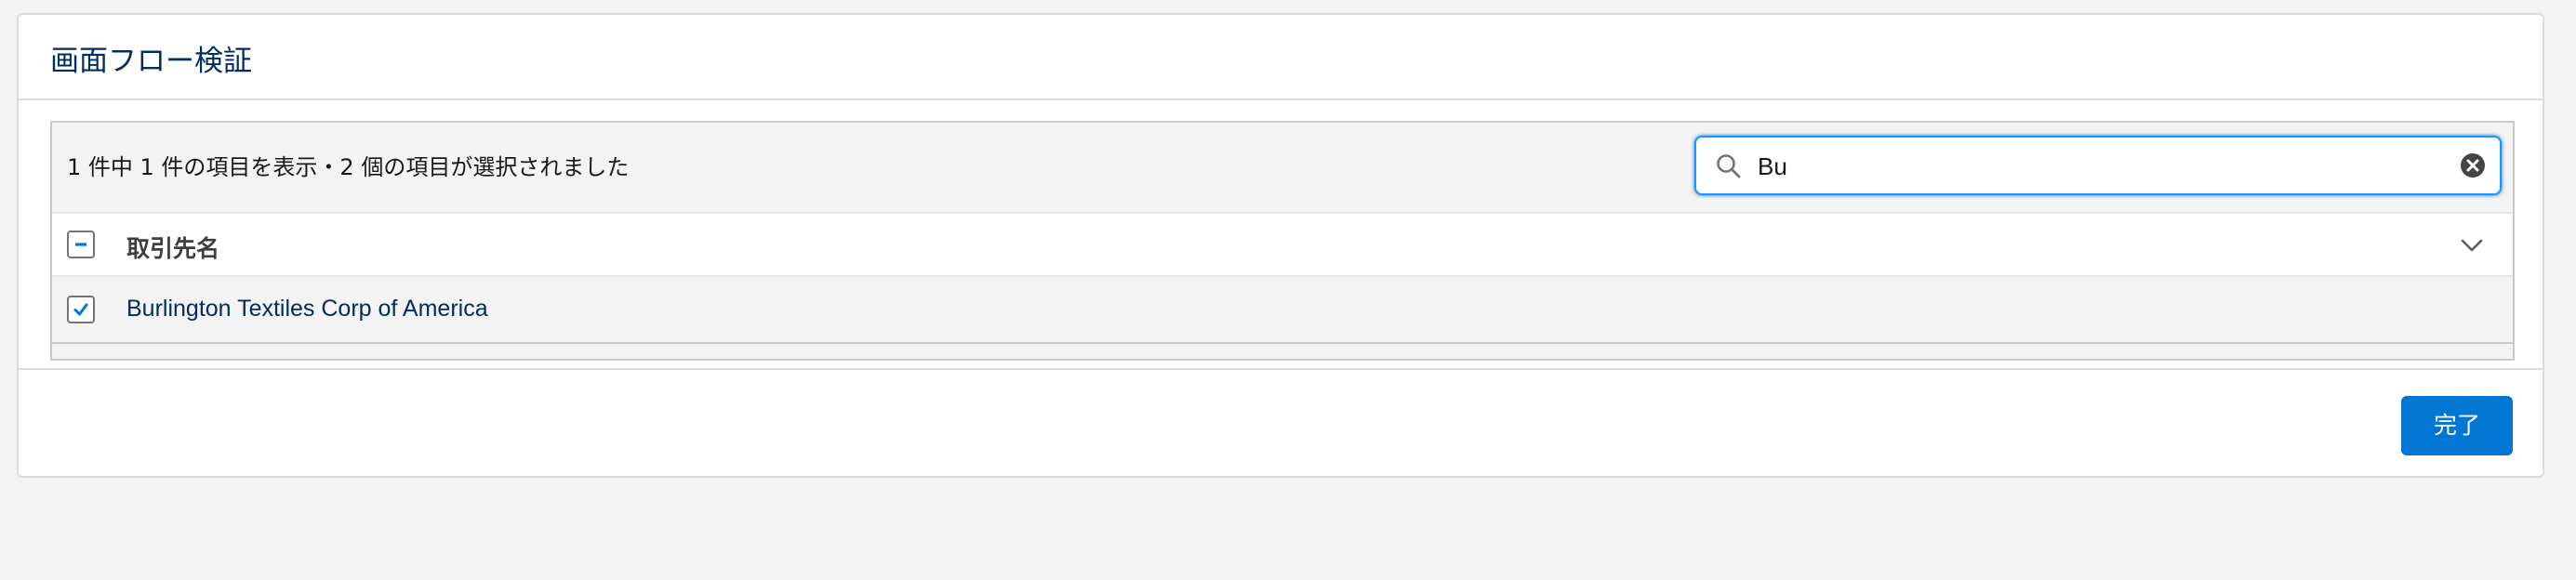  Describe the element at coordinates (1282, 167) in the screenshot. I see `table-toolbar: 1 件中 1 件の項目を表示・2 個の項目が選択されました` at that location.